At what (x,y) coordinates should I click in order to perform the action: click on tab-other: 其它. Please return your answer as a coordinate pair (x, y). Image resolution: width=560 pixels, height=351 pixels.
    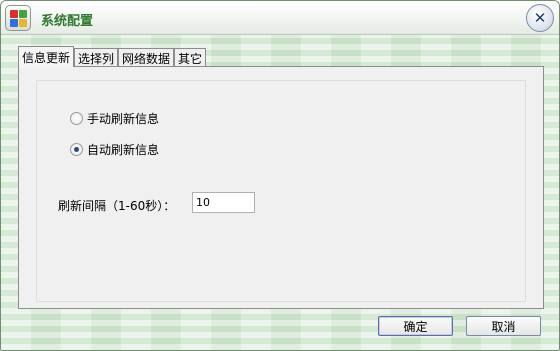
    Looking at the image, I should click on (190, 57).